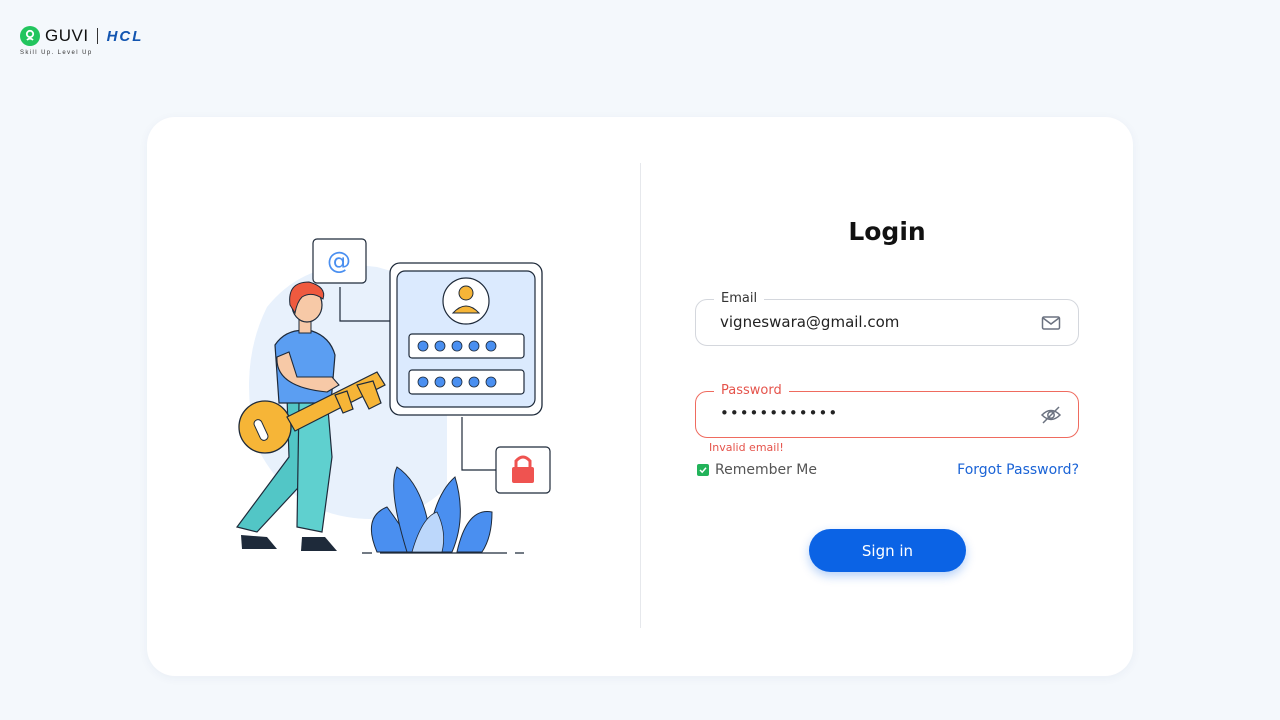  I want to click on mail-icon, so click(1051, 323).